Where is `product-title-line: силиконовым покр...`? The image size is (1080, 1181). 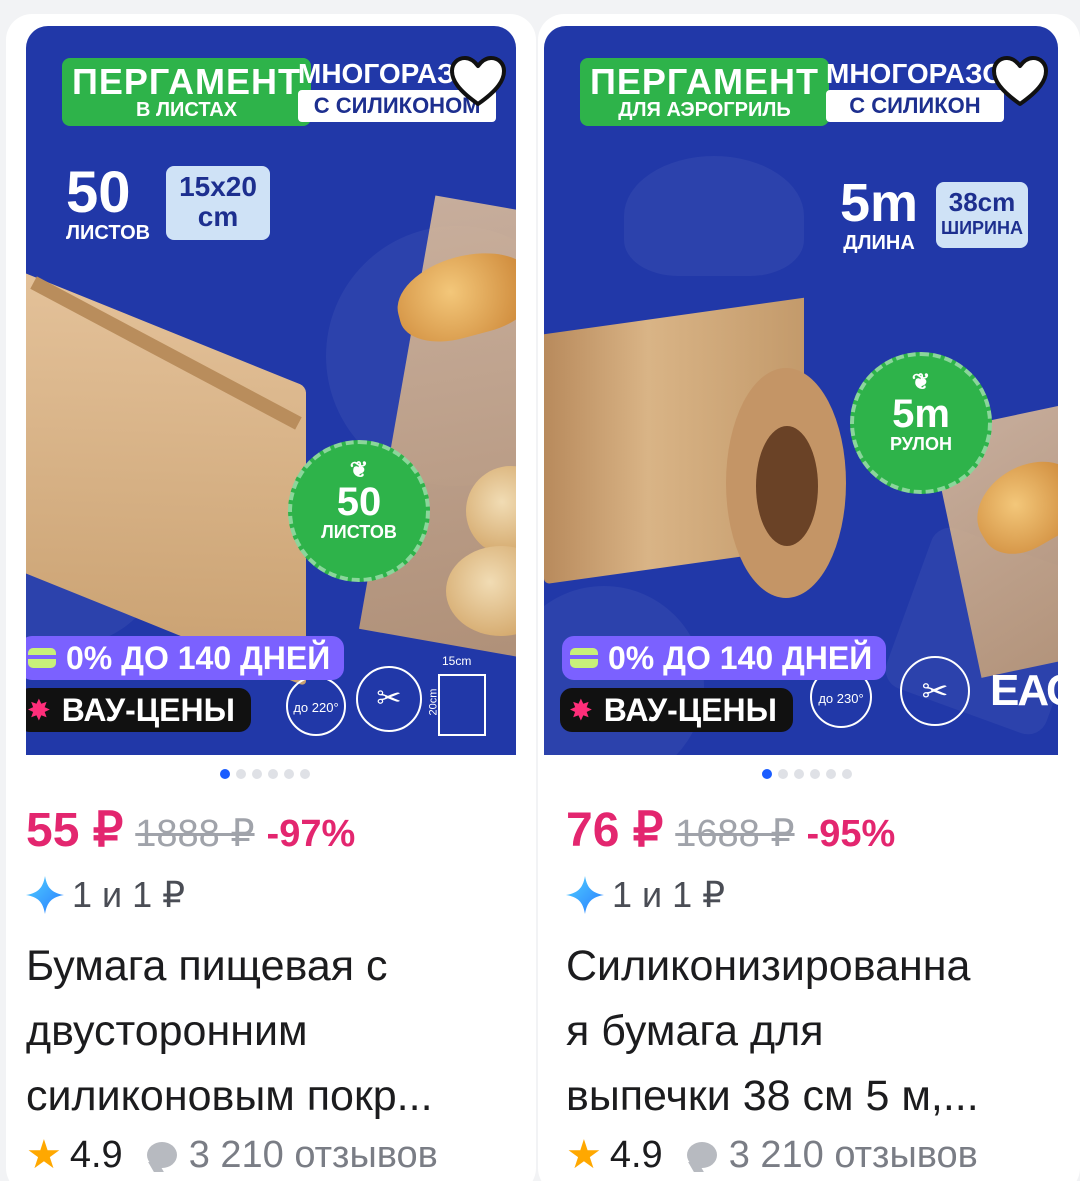 product-title-line: силиконовым покр... is located at coordinates (271, 1096).